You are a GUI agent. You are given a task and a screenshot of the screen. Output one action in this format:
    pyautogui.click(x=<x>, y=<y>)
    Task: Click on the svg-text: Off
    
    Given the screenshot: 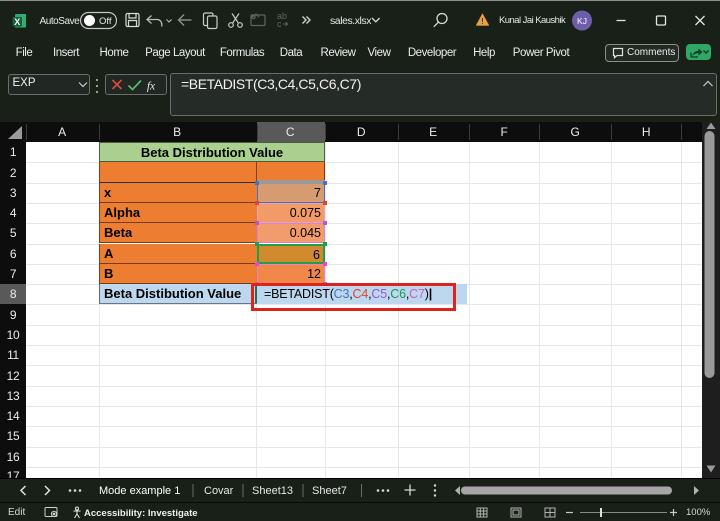 What is the action you would take?
    pyautogui.click(x=105, y=21)
    